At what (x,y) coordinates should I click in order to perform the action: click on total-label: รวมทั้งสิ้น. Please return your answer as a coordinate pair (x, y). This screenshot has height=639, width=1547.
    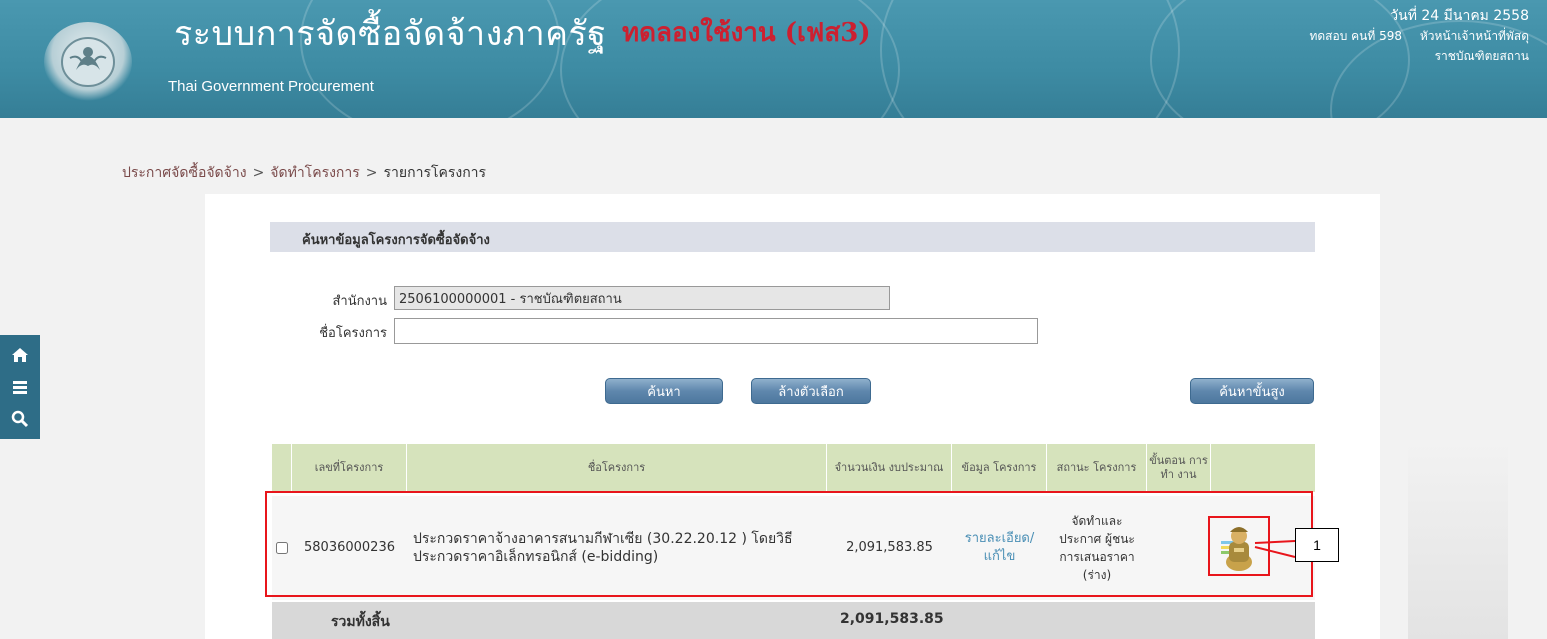
    Looking at the image, I should click on (360, 622).